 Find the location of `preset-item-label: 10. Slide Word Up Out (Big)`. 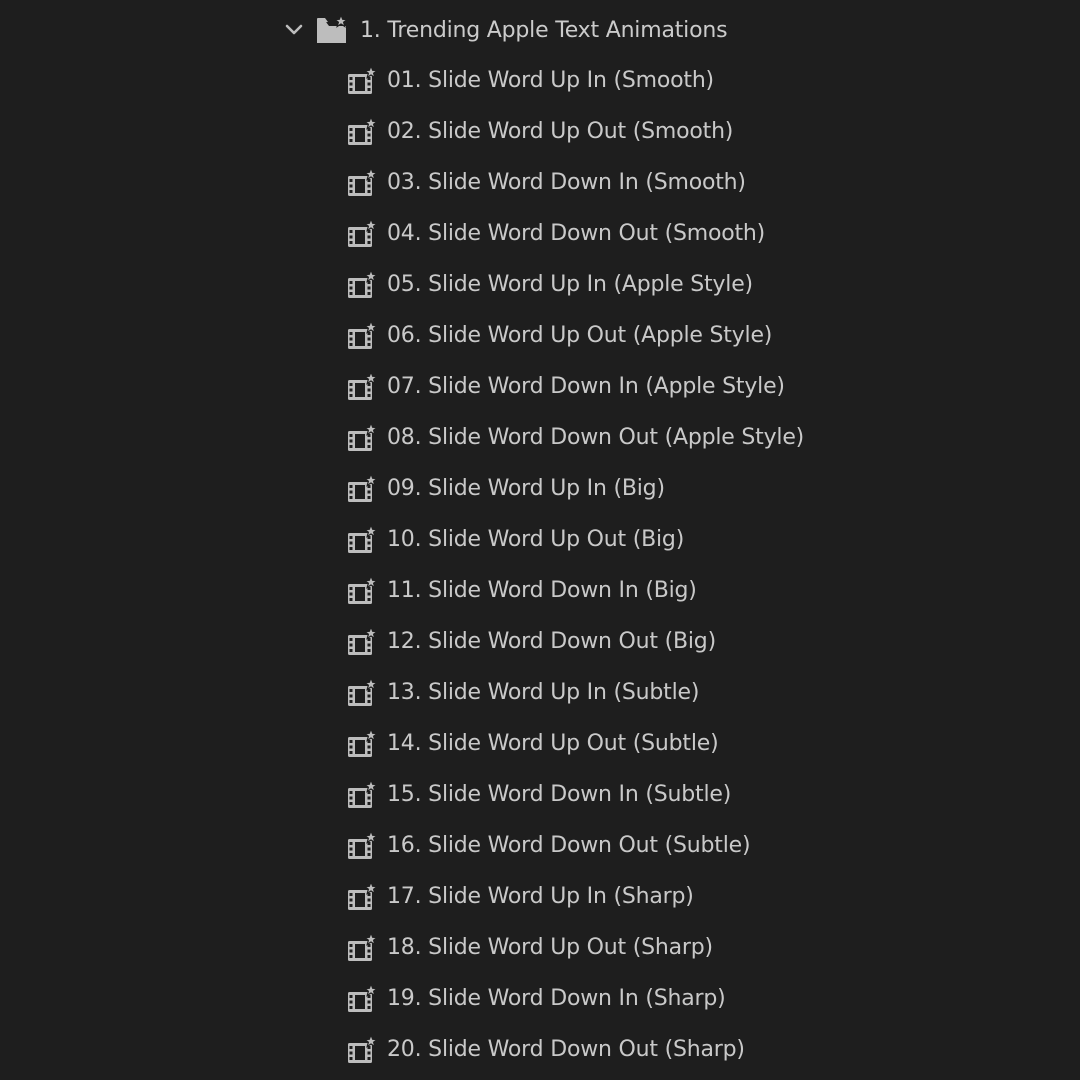

preset-item-label: 10. Slide Word Up Out (Big) is located at coordinates (536, 539).